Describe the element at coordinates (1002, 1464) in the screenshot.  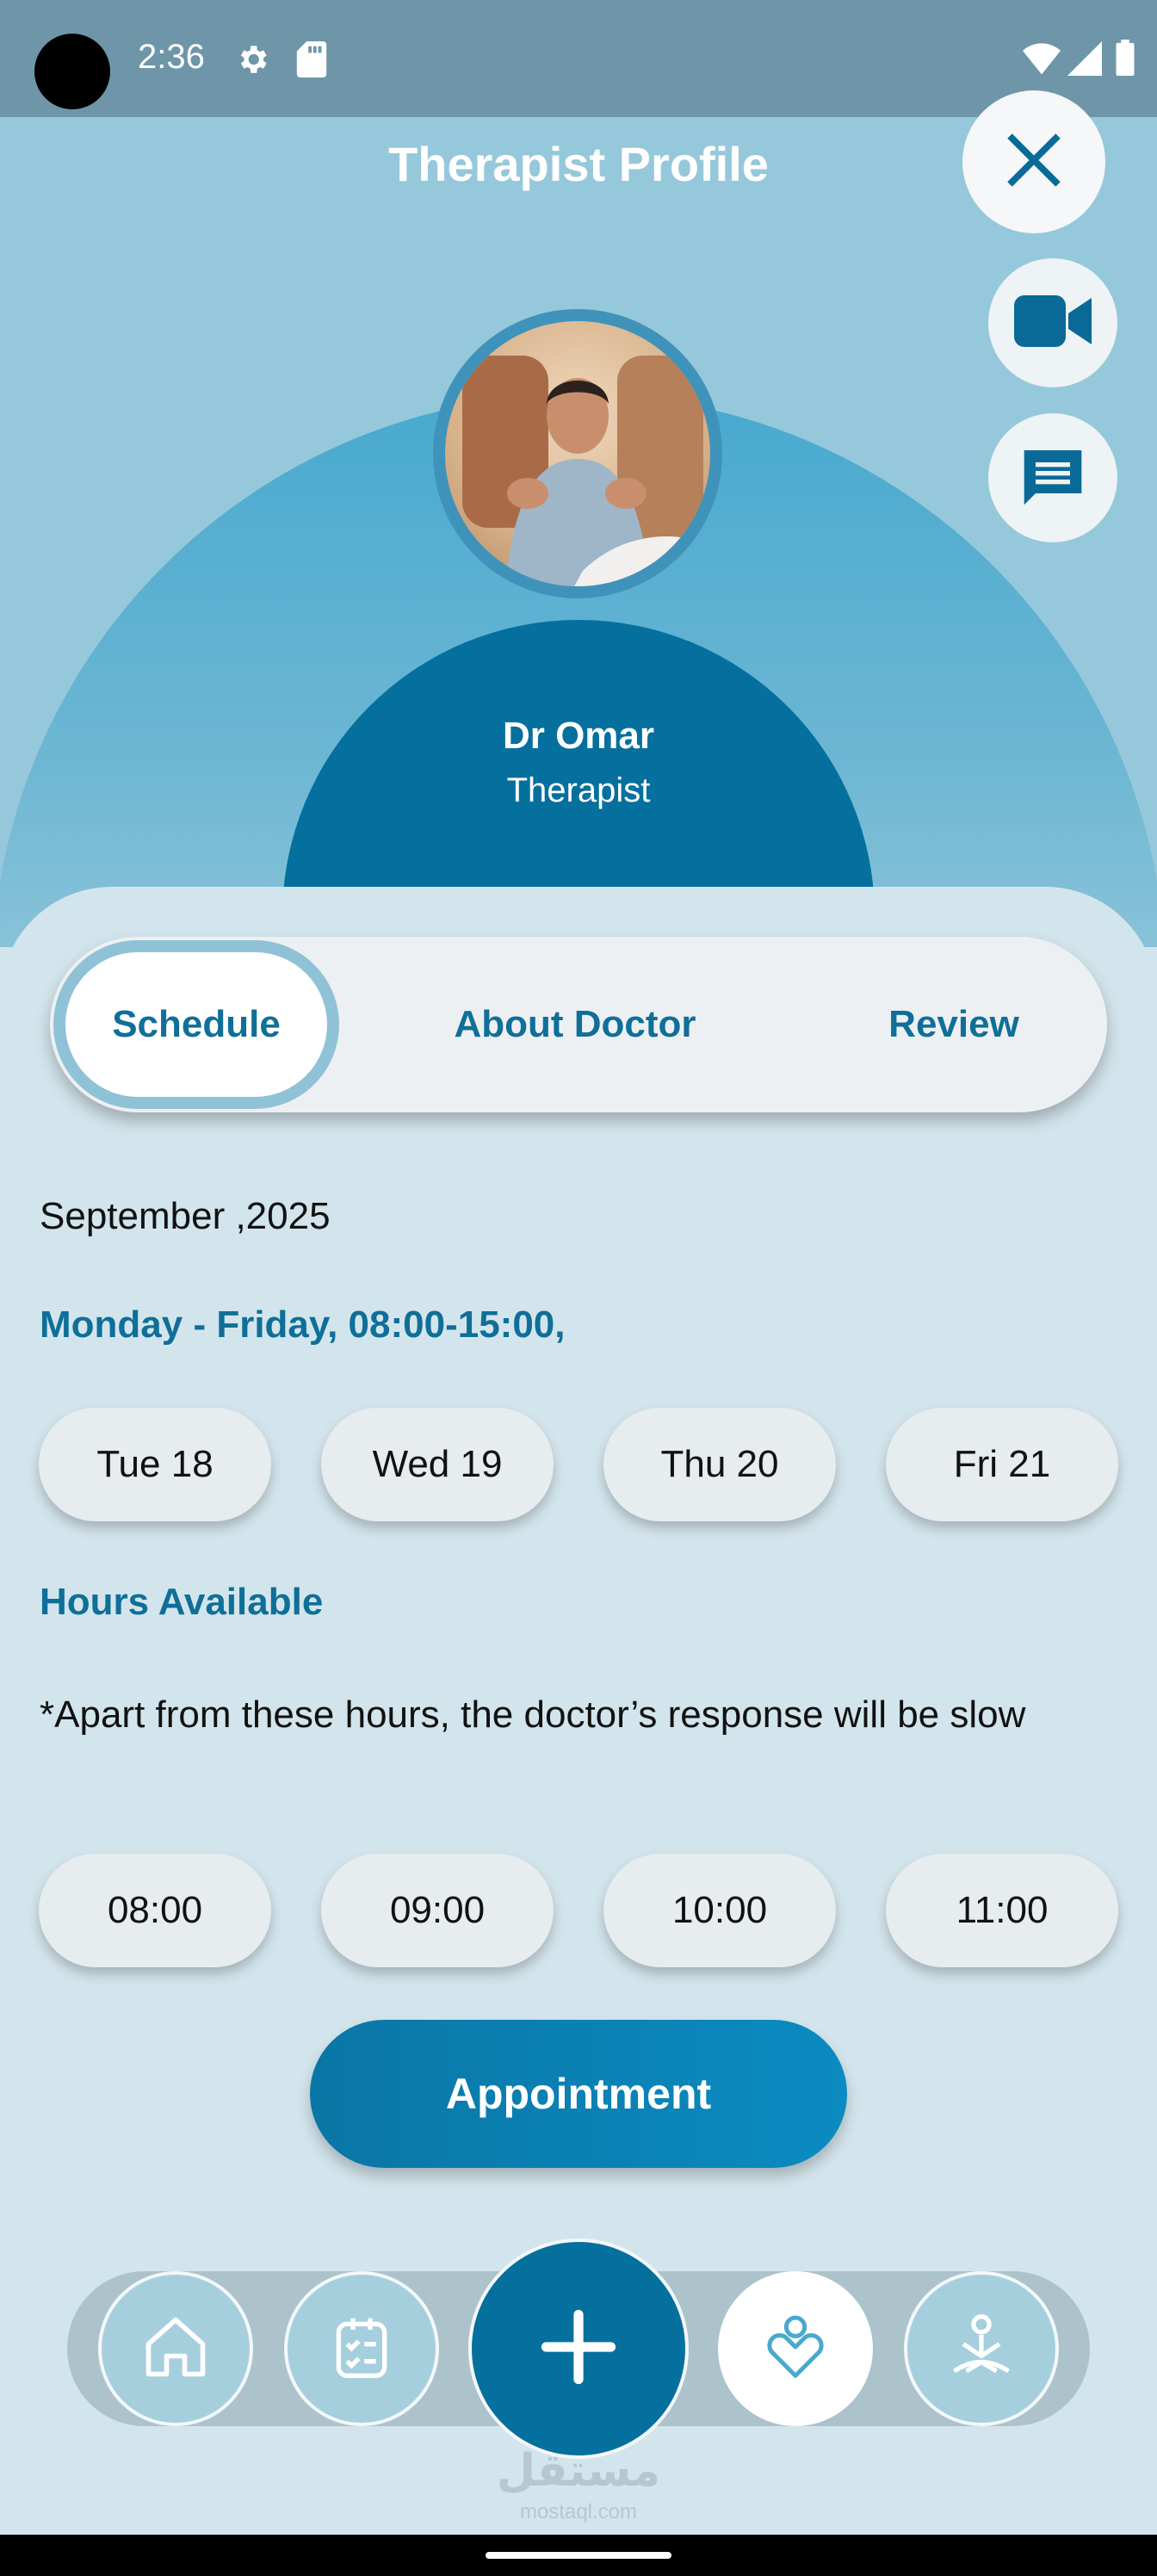
I see `day-chip: Fri 21` at that location.